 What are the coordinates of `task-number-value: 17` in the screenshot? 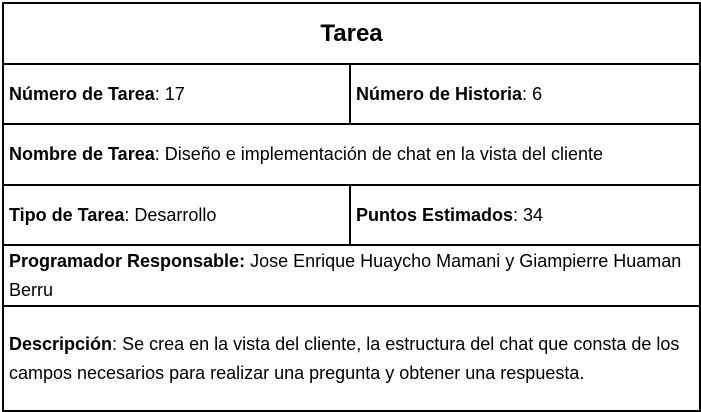 It's located at (174, 93).